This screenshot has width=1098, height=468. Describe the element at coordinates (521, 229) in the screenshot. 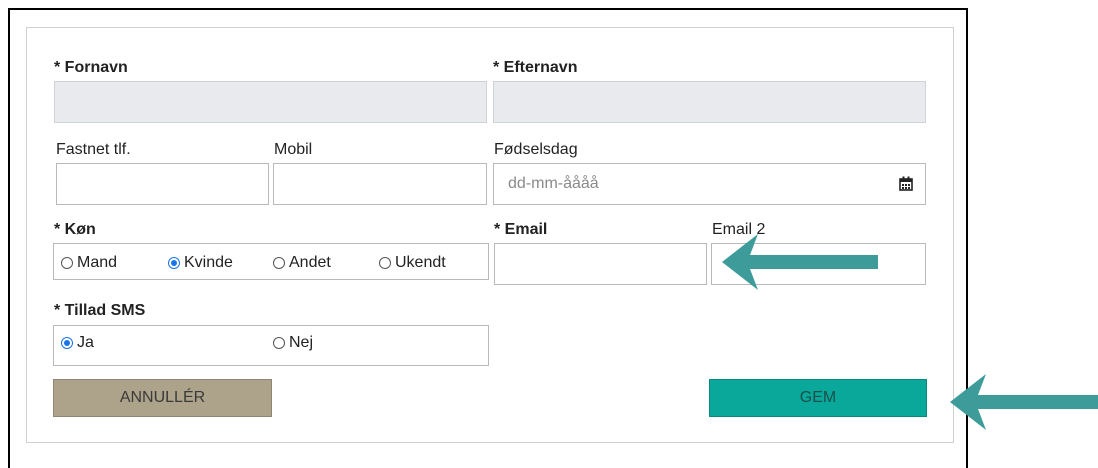

I see `email-label: * Email` at that location.